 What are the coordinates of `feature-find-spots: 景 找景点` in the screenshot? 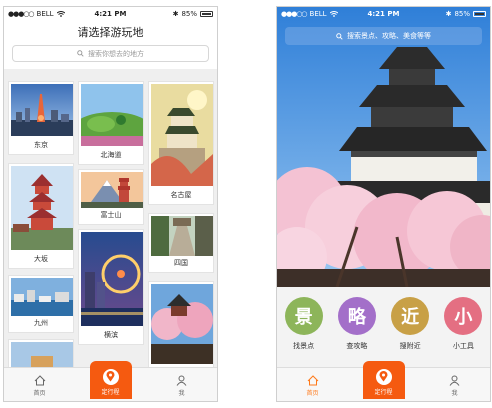 It's located at (304, 324).